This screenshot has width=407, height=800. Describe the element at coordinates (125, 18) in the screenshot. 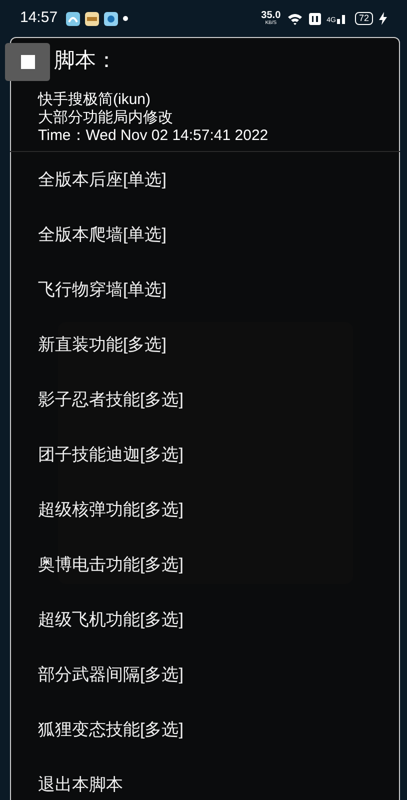

I see `dot-icon` at that location.